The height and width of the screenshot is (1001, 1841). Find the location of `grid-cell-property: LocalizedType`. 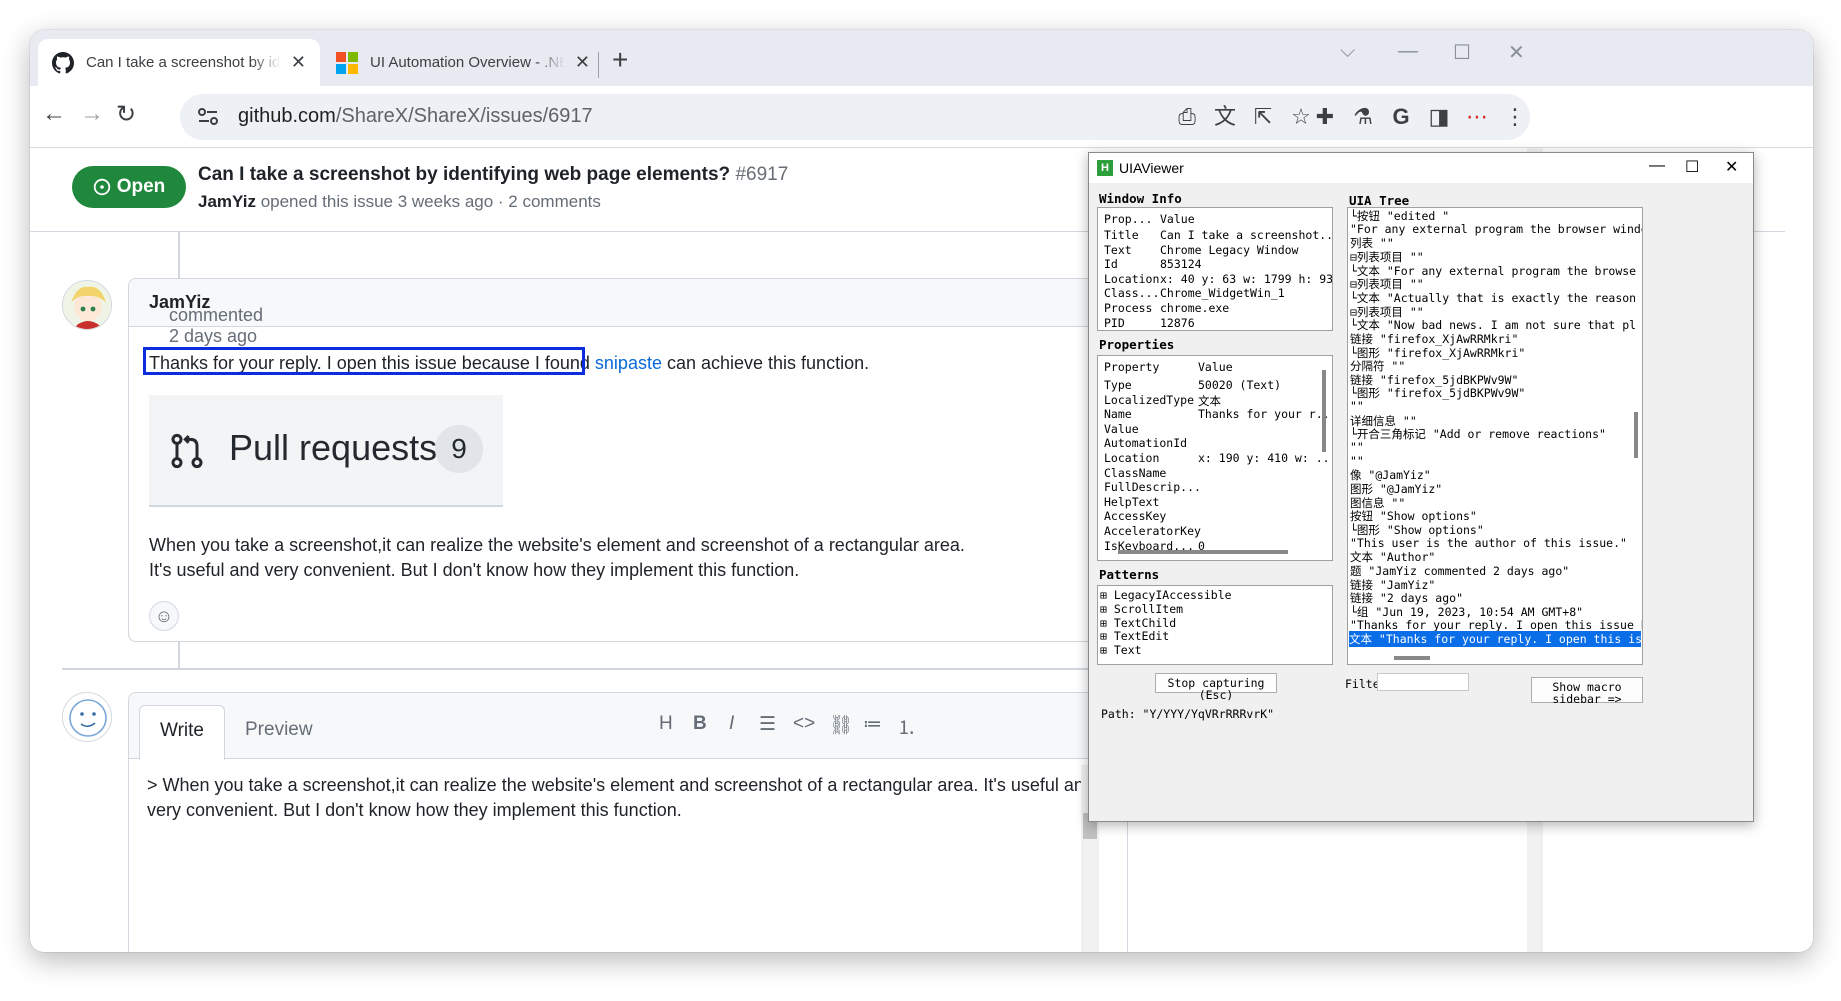

grid-cell-property: LocalizedType is located at coordinates (1149, 399).